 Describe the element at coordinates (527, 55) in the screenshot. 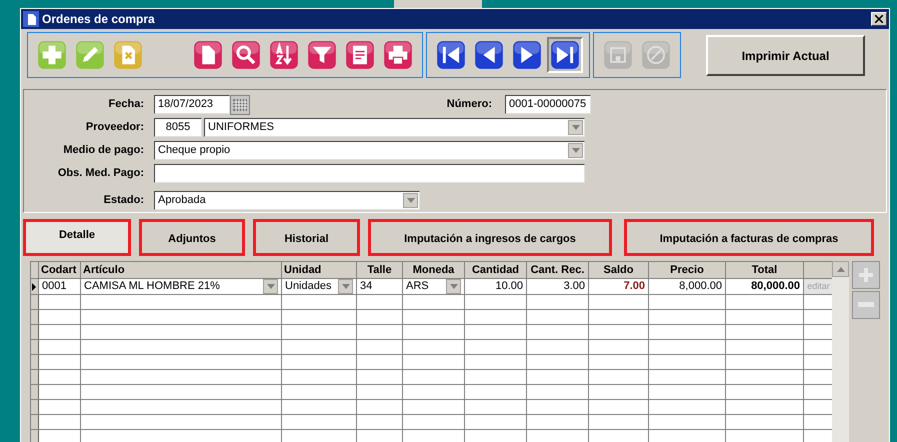

I see `next-icon` at that location.